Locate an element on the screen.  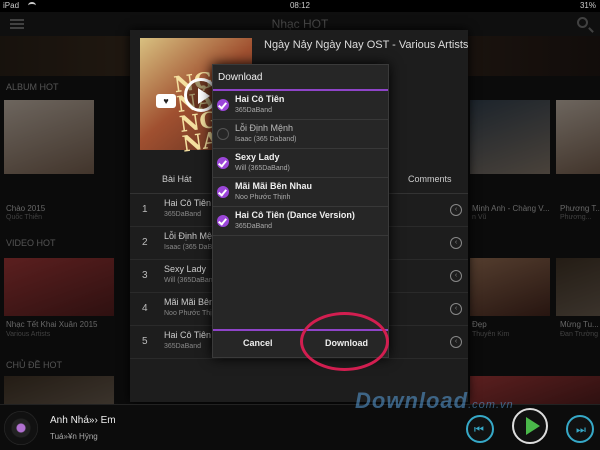
download-item: Mãi Mãi Bên Nhau Noo Phước Thịnh is located at coordinates (300, 192).